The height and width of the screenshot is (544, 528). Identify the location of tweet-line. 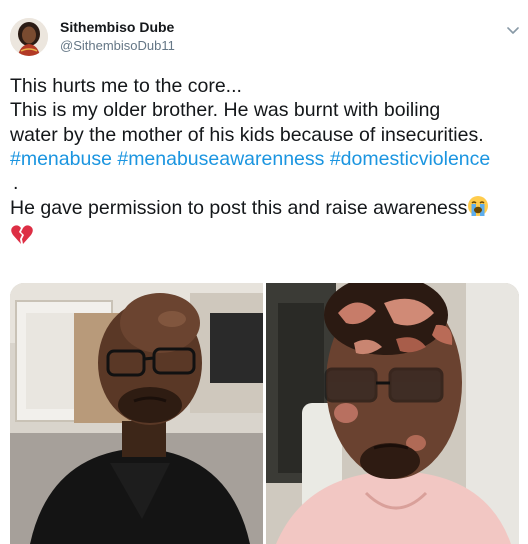
(266, 238).